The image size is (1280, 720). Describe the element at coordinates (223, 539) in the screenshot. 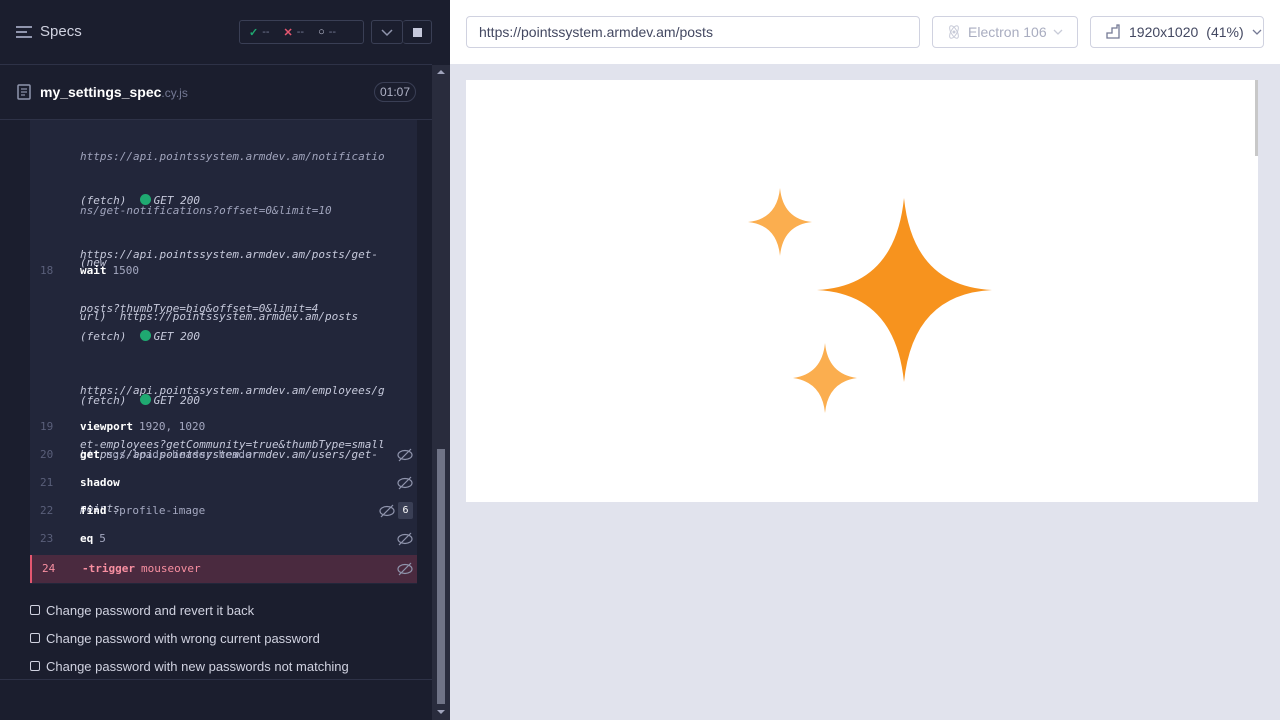

I see `command-row: 23 eq 5` at that location.